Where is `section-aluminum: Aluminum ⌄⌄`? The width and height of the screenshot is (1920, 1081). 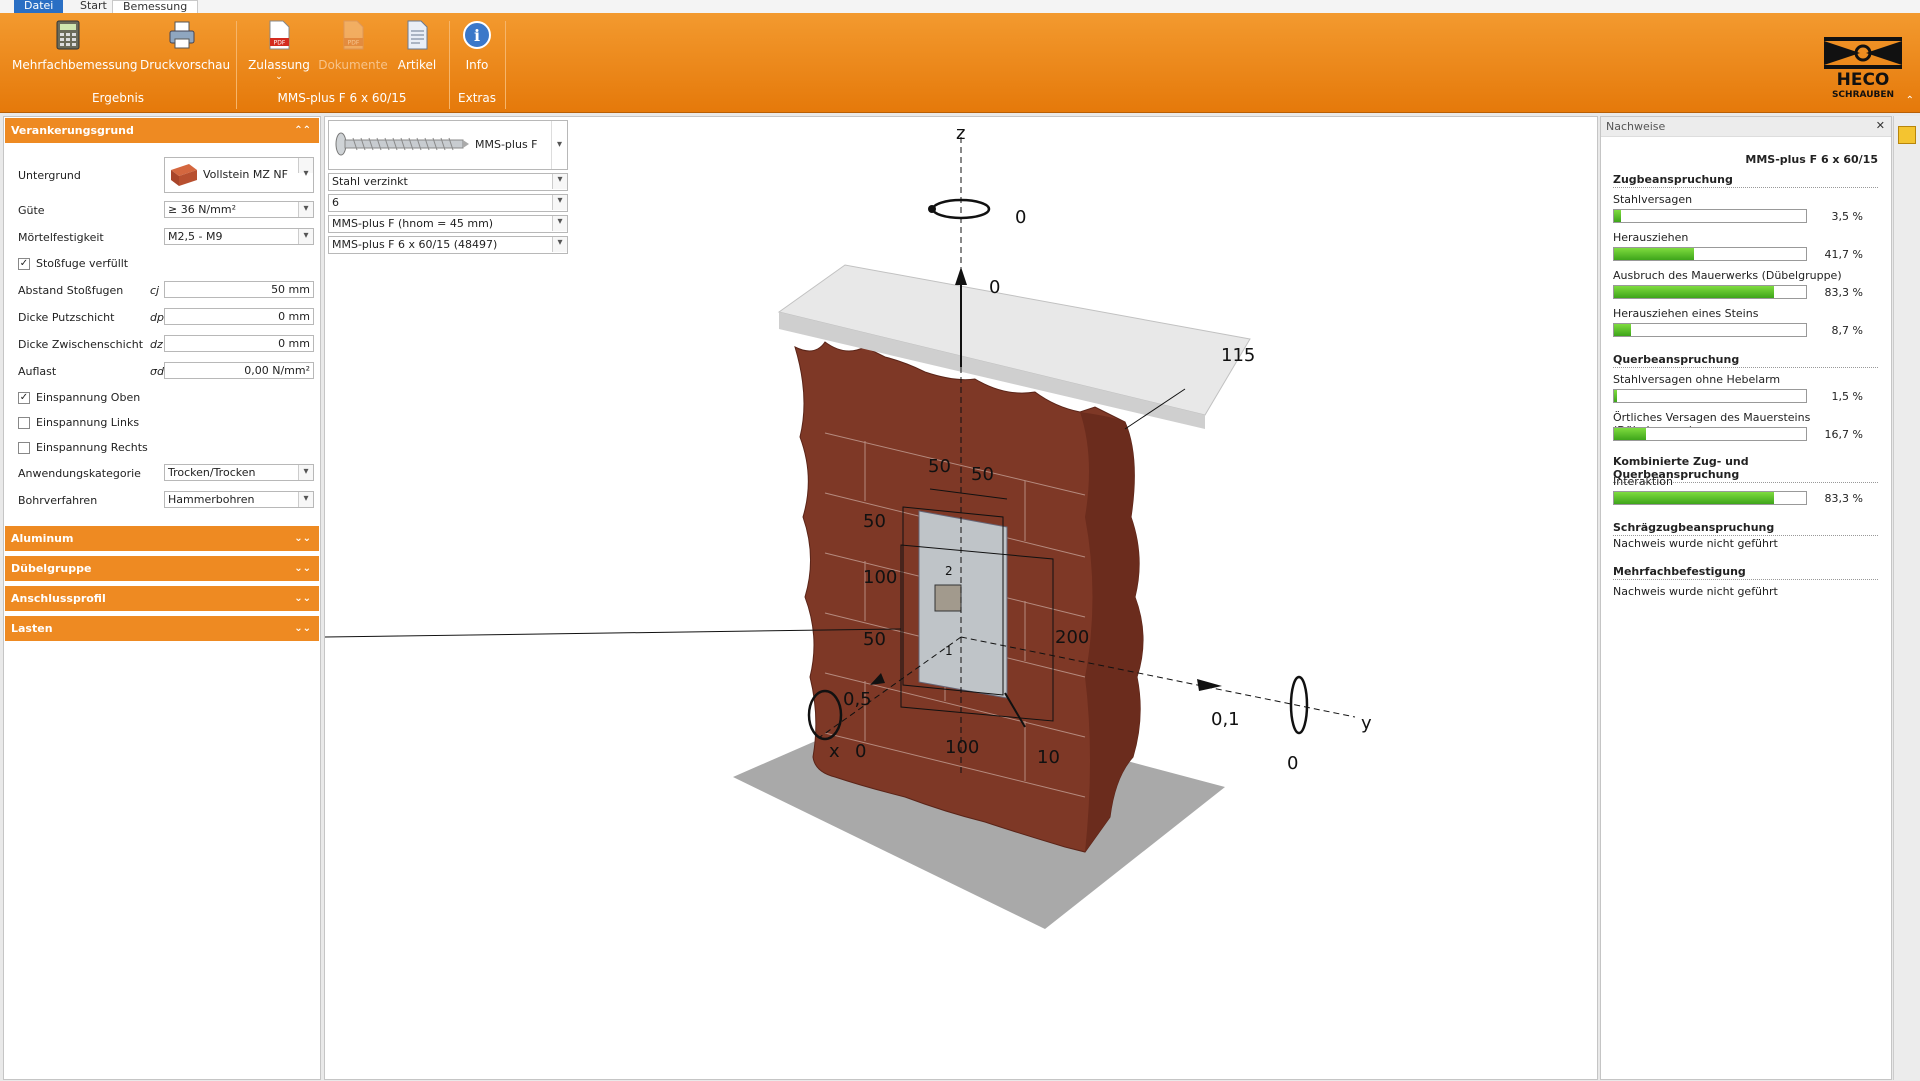
section-aluminum: Aluminum ⌄⌄ is located at coordinates (162, 539).